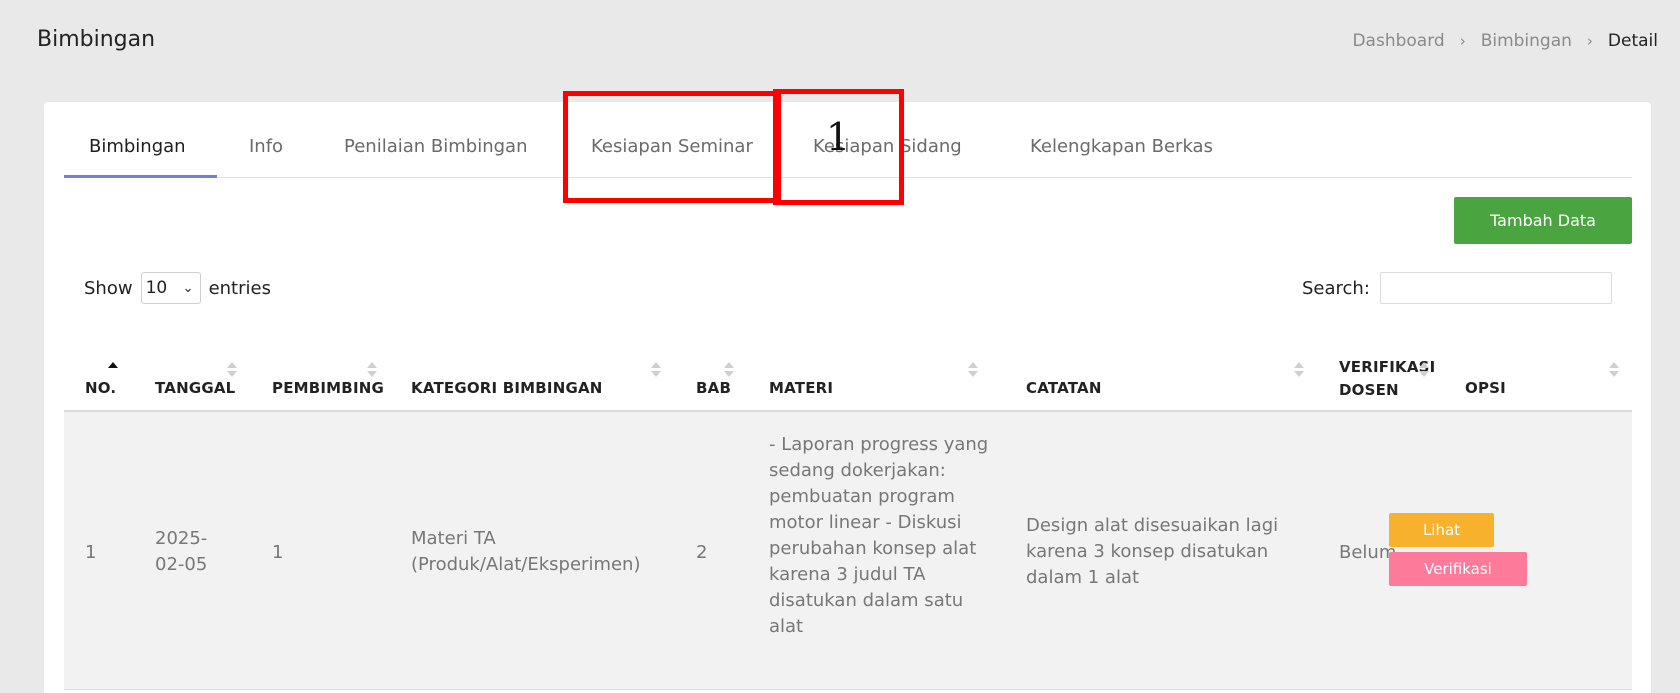  I want to click on lihat-button: Lihat, so click(1441, 530).